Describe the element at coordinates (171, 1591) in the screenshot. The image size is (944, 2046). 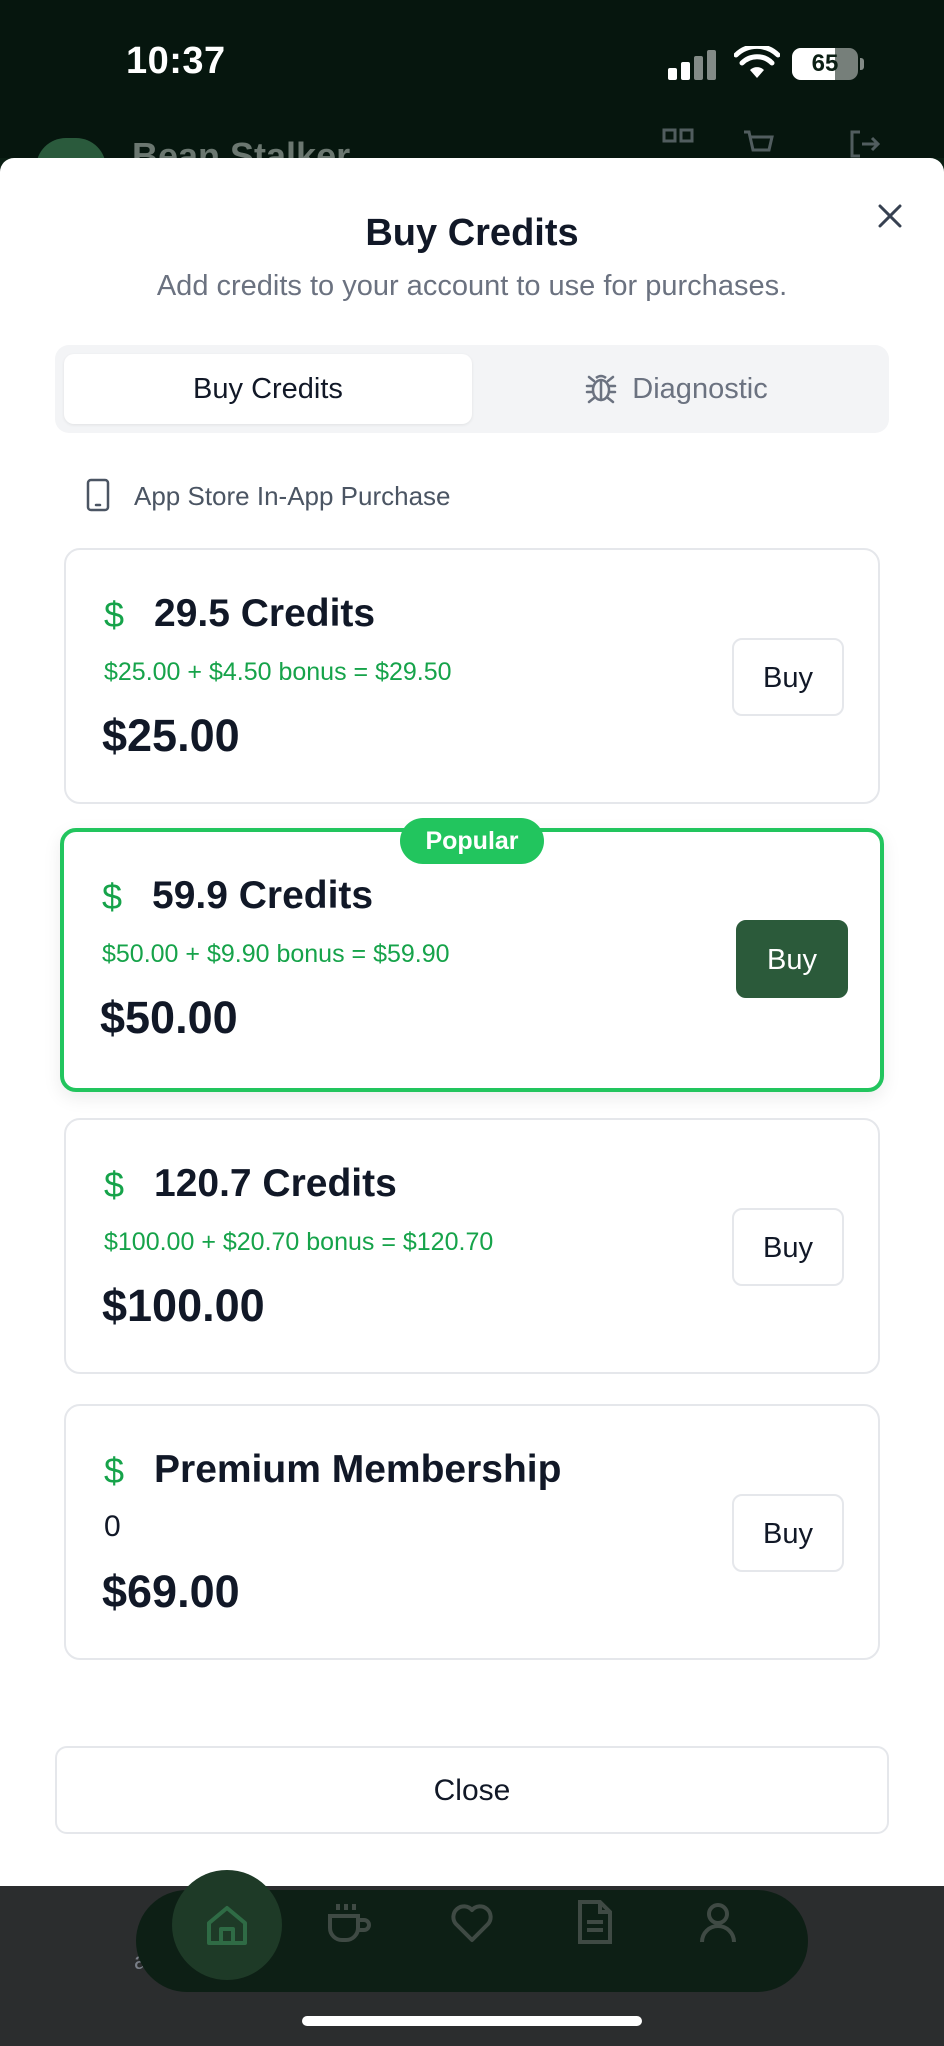
I see `package-price: $69.00` at that location.